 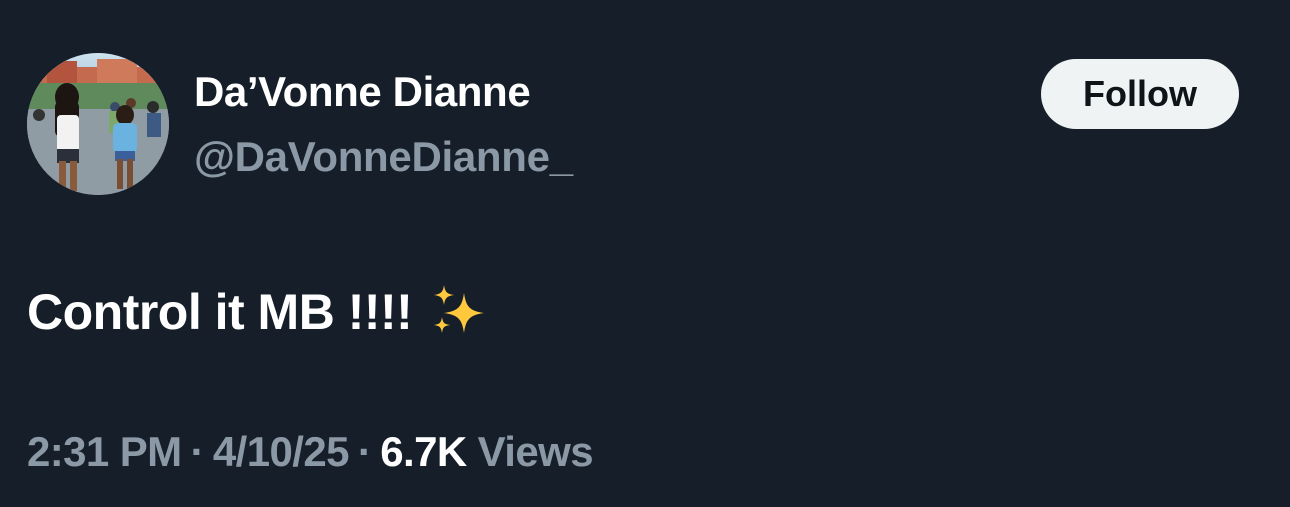 What do you see at coordinates (104, 451) in the screenshot?
I see `tweet-time: 2:31 PM` at bounding box center [104, 451].